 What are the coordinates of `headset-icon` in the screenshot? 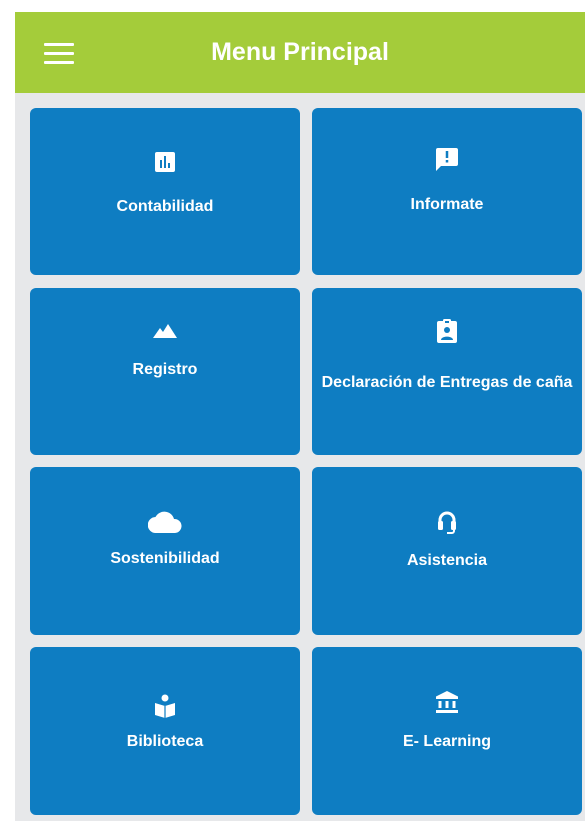 It's located at (447, 522).